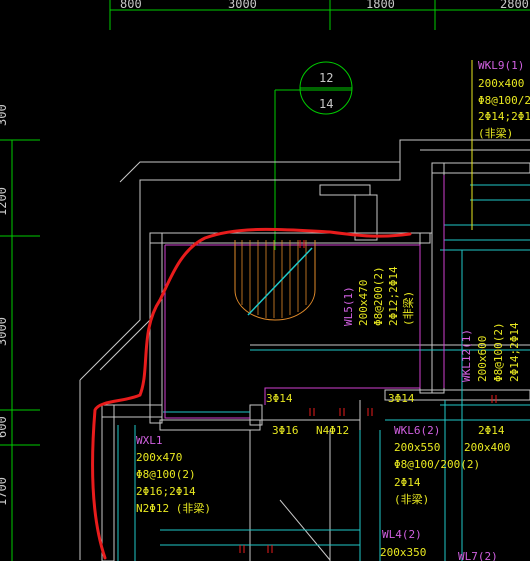 The image size is (530, 561). Describe the element at coordinates (466, 355) in the screenshot. I see `wkl12-name: WKL12(1)` at that location.